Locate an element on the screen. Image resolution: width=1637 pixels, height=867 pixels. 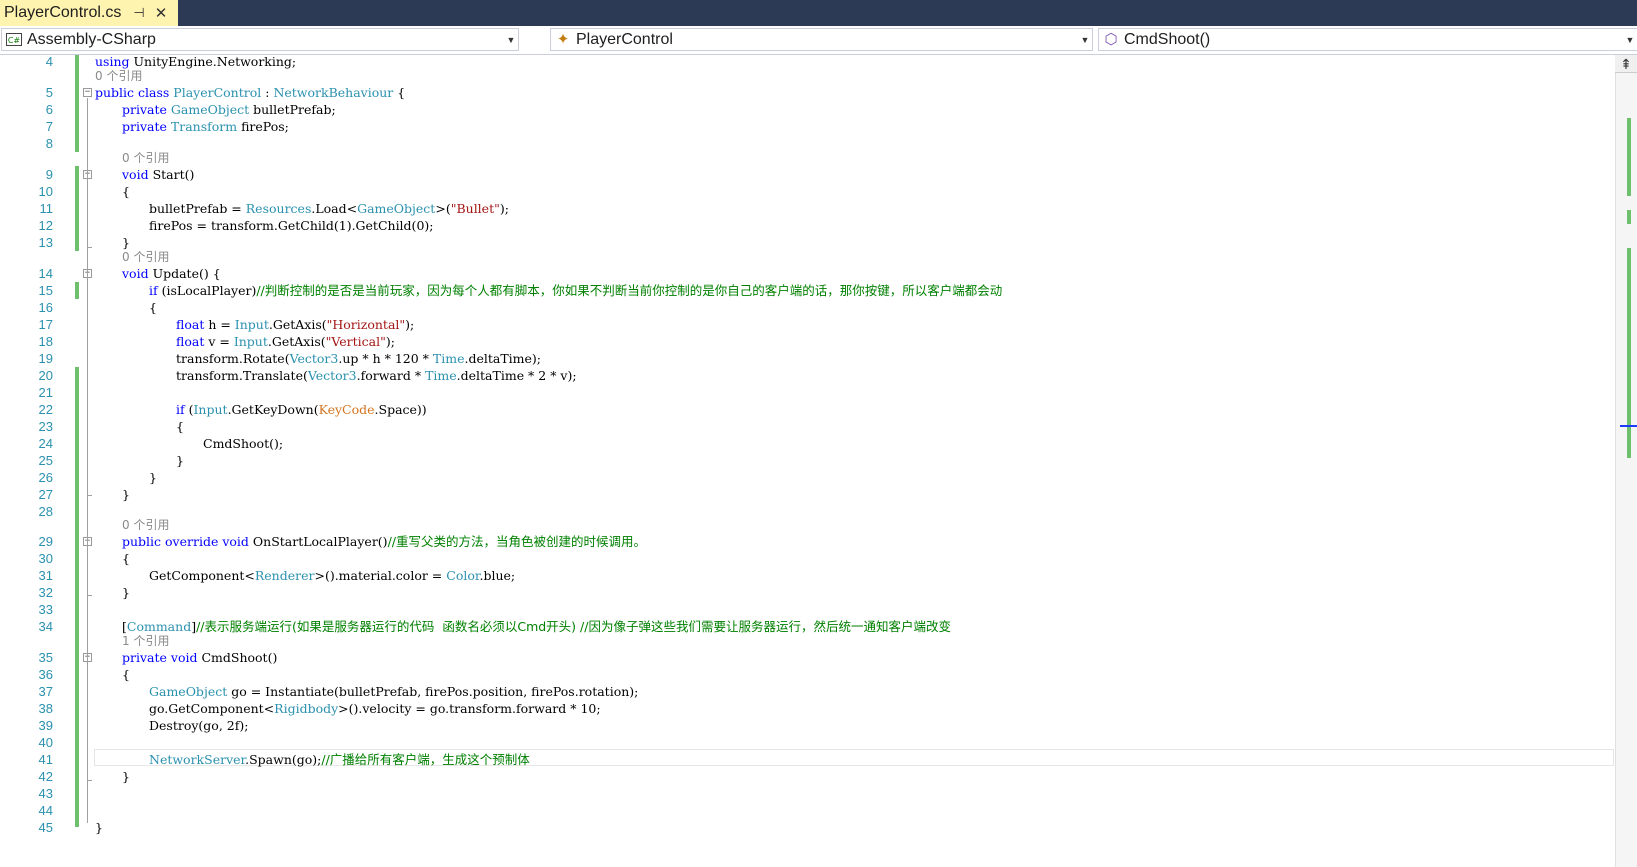
code-text: : is located at coordinates (267, 92).